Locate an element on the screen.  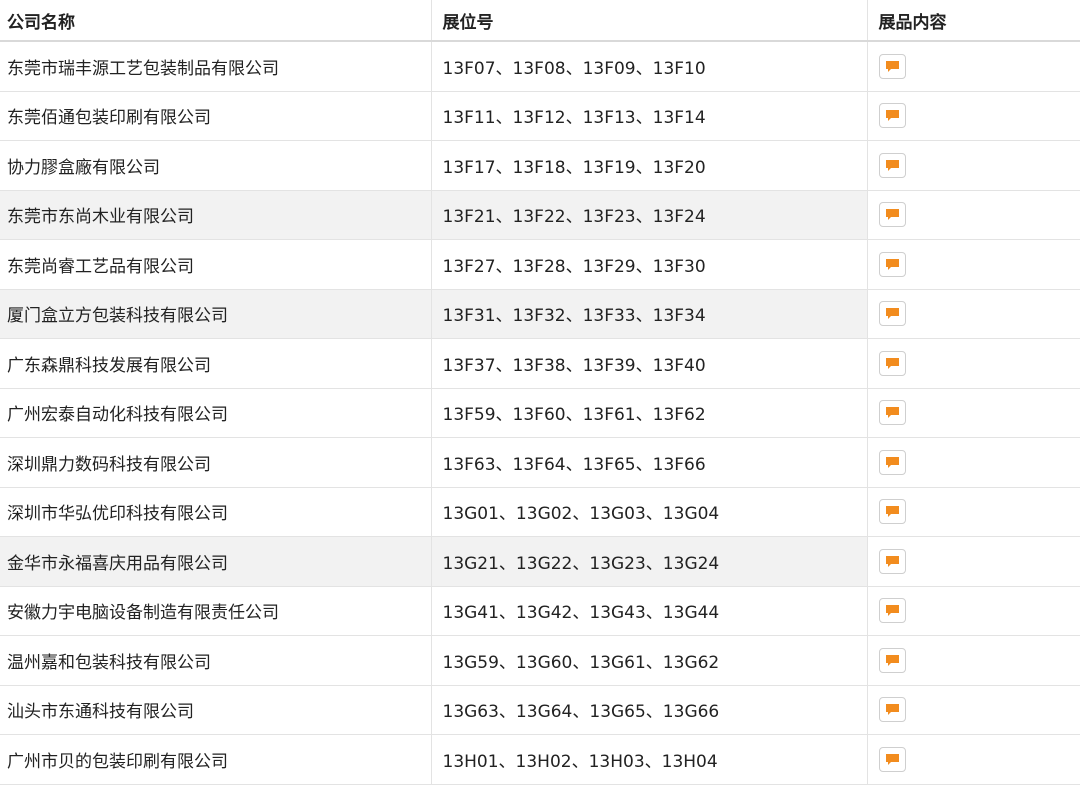
company-name: 安徽力宇电脑设备制造有限责任公司 is located at coordinates (215, 611).